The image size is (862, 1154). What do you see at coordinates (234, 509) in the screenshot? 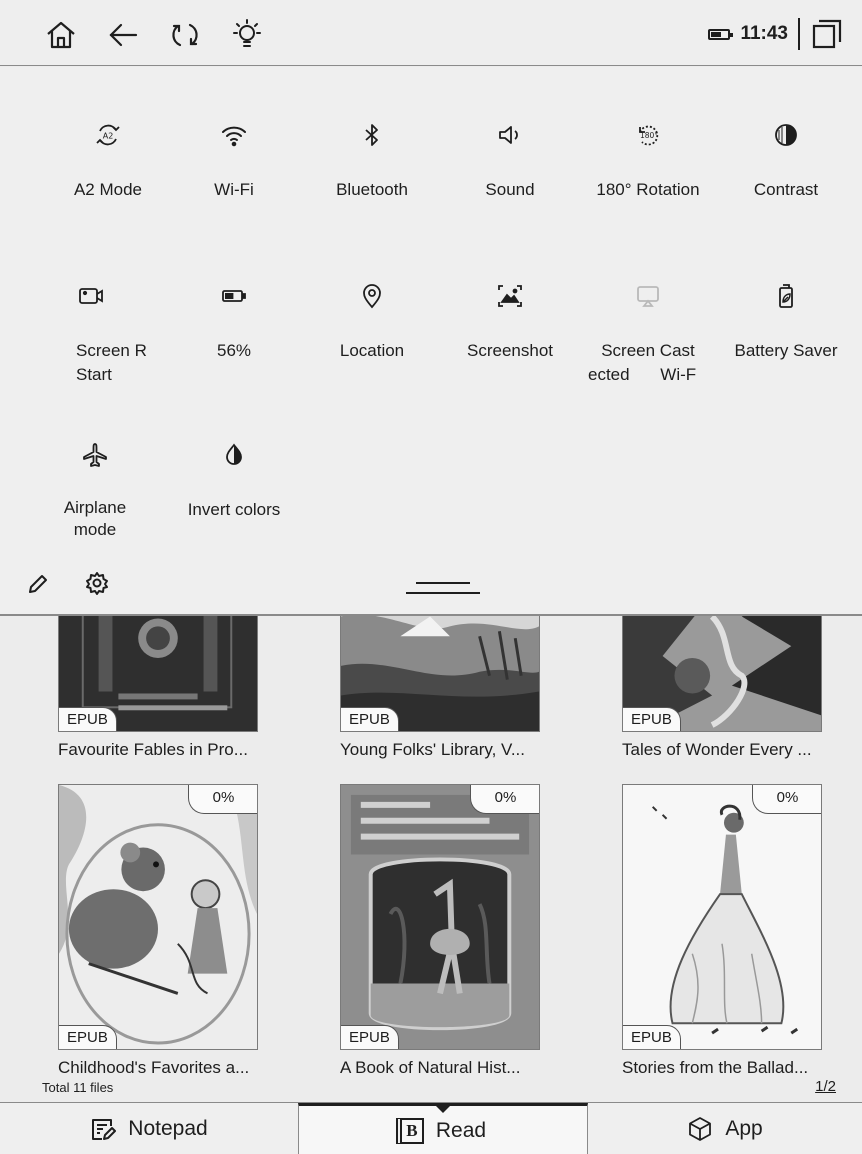
I see `tile-label: Invert colors` at bounding box center [234, 509].